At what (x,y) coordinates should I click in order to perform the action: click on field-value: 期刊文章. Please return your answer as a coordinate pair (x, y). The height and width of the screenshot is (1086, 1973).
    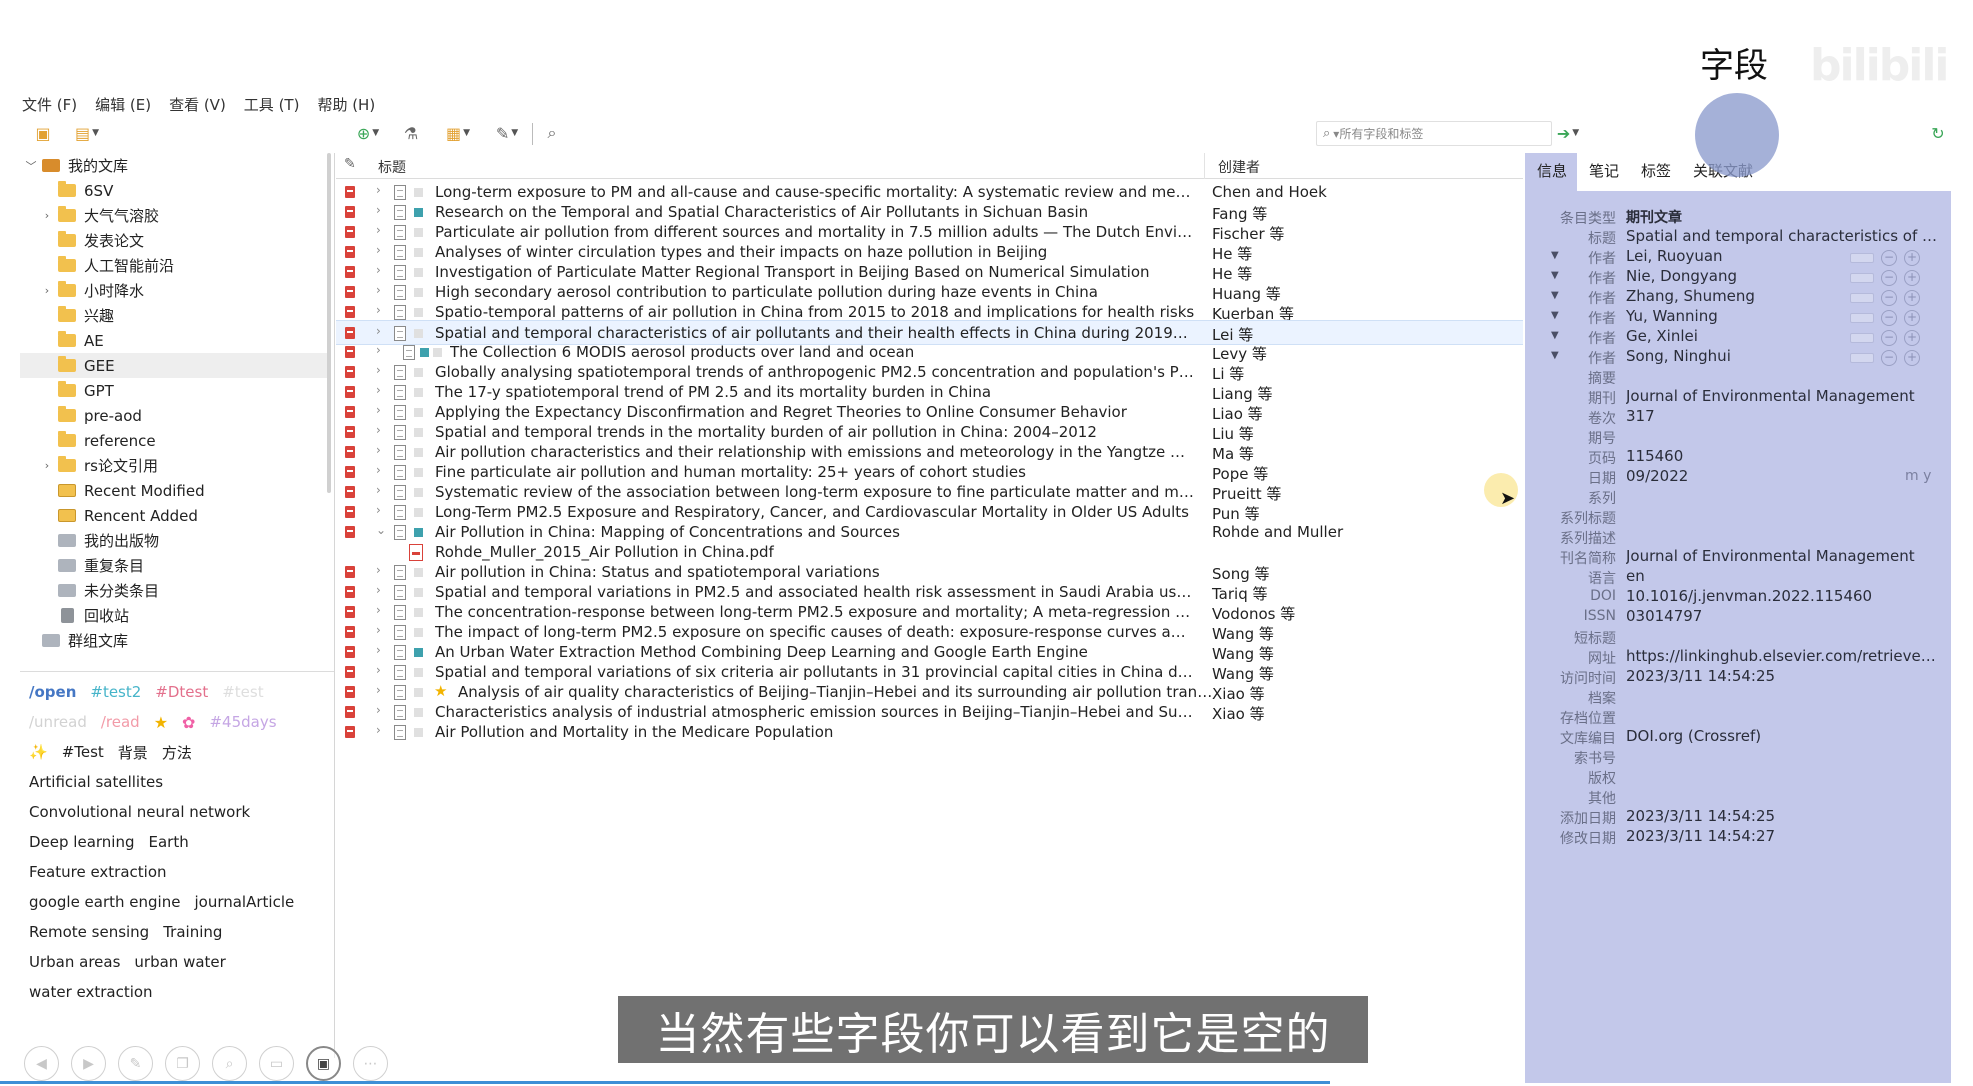
    Looking at the image, I should click on (1654, 217).